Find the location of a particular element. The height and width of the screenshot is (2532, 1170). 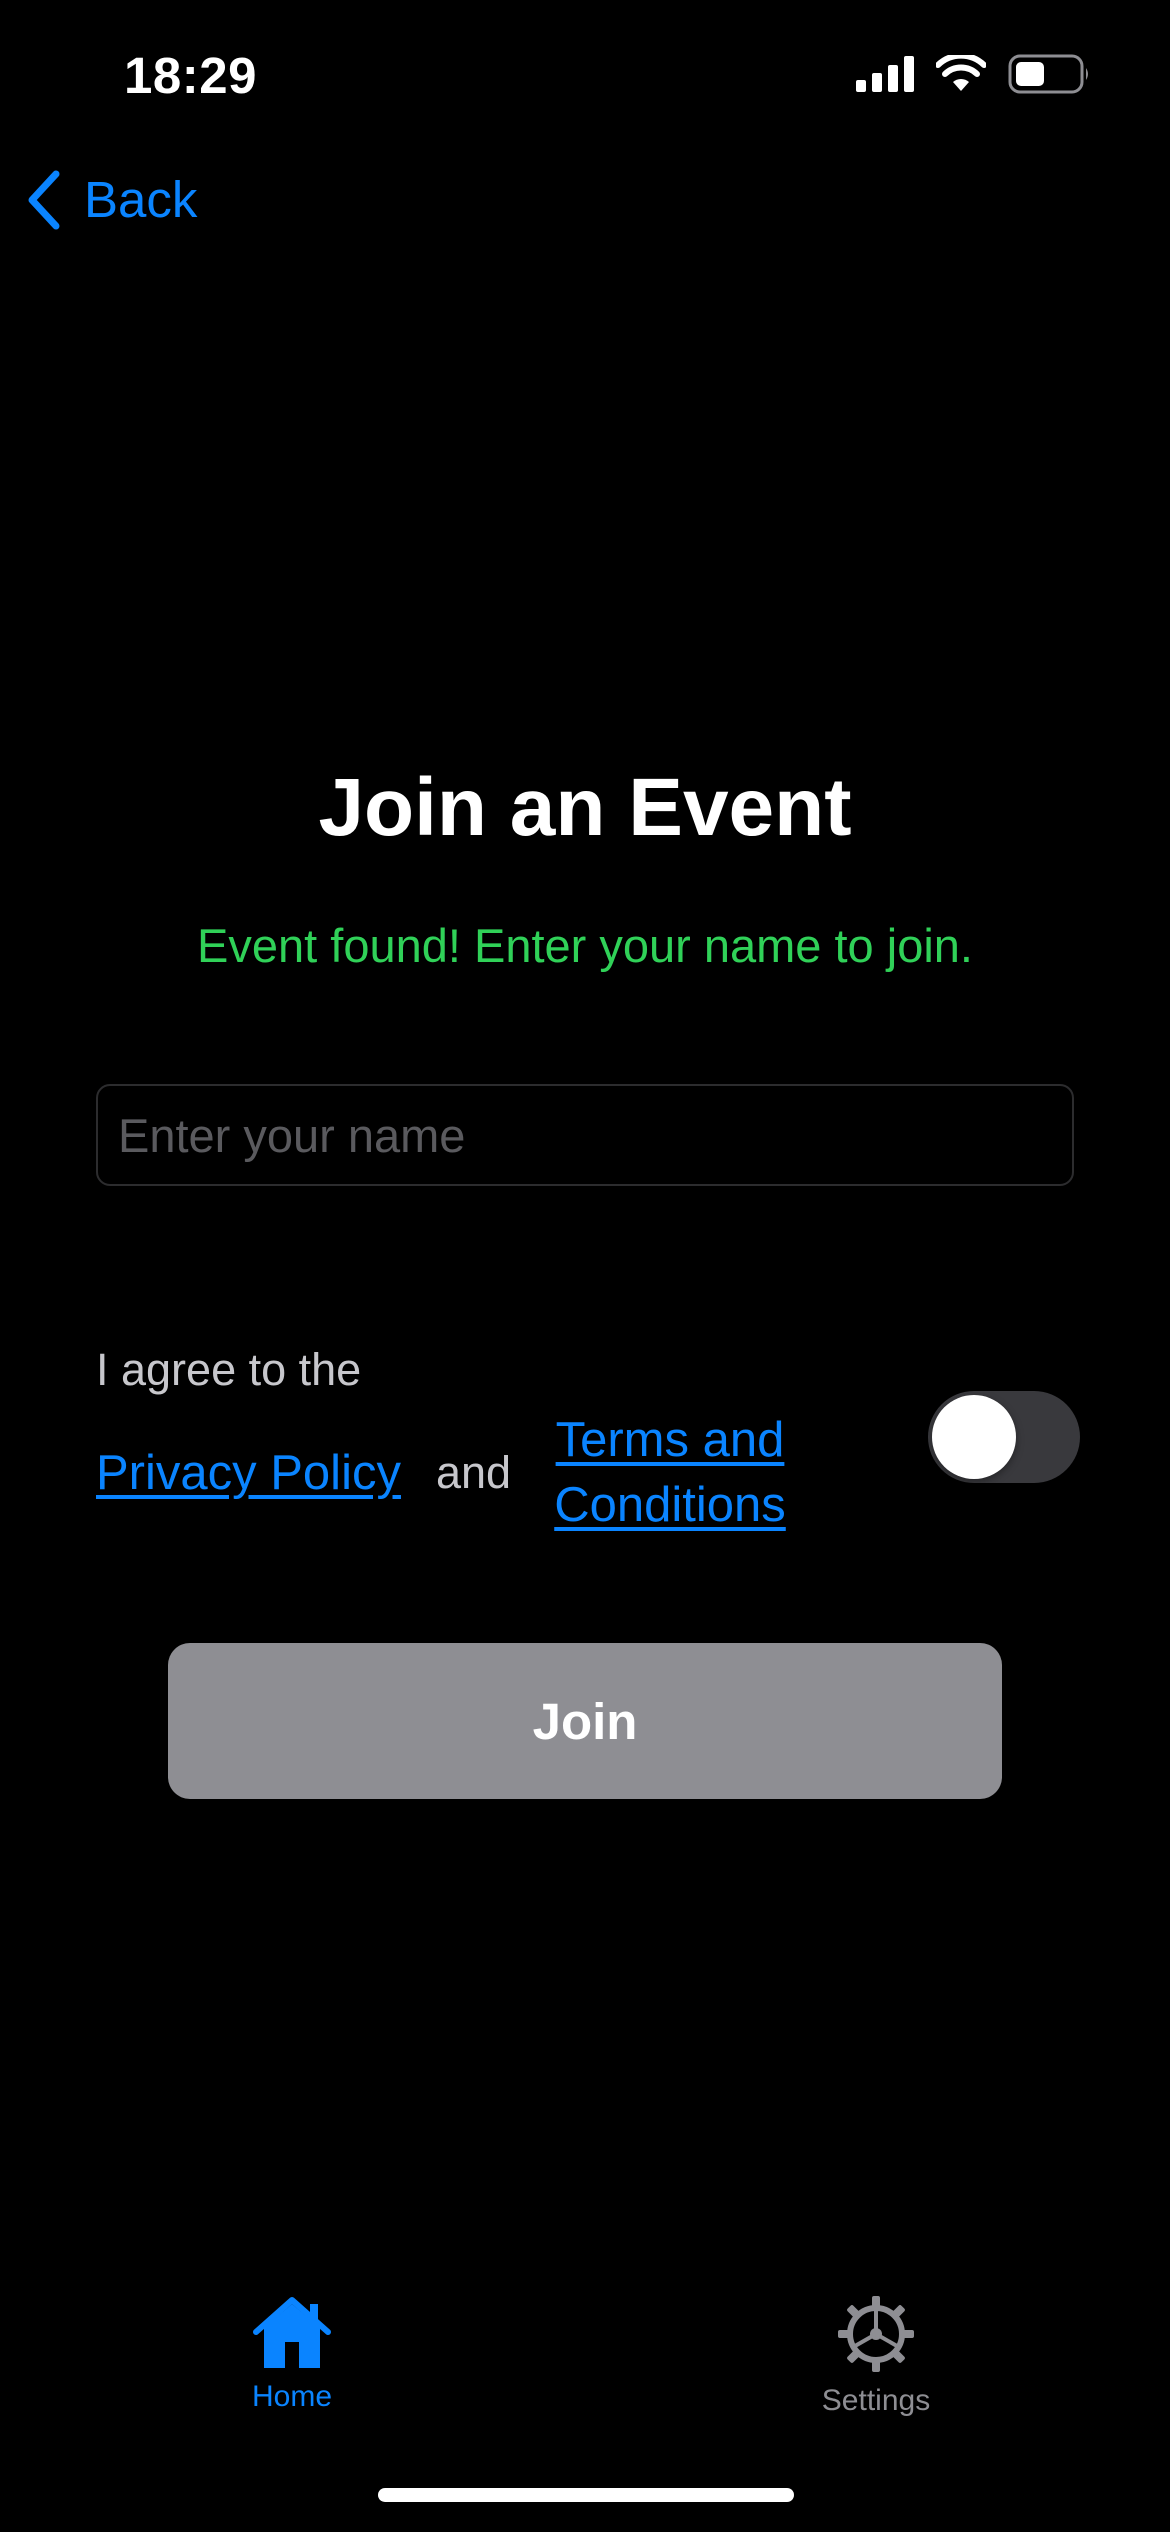

and-label: and is located at coordinates (474, 1472).